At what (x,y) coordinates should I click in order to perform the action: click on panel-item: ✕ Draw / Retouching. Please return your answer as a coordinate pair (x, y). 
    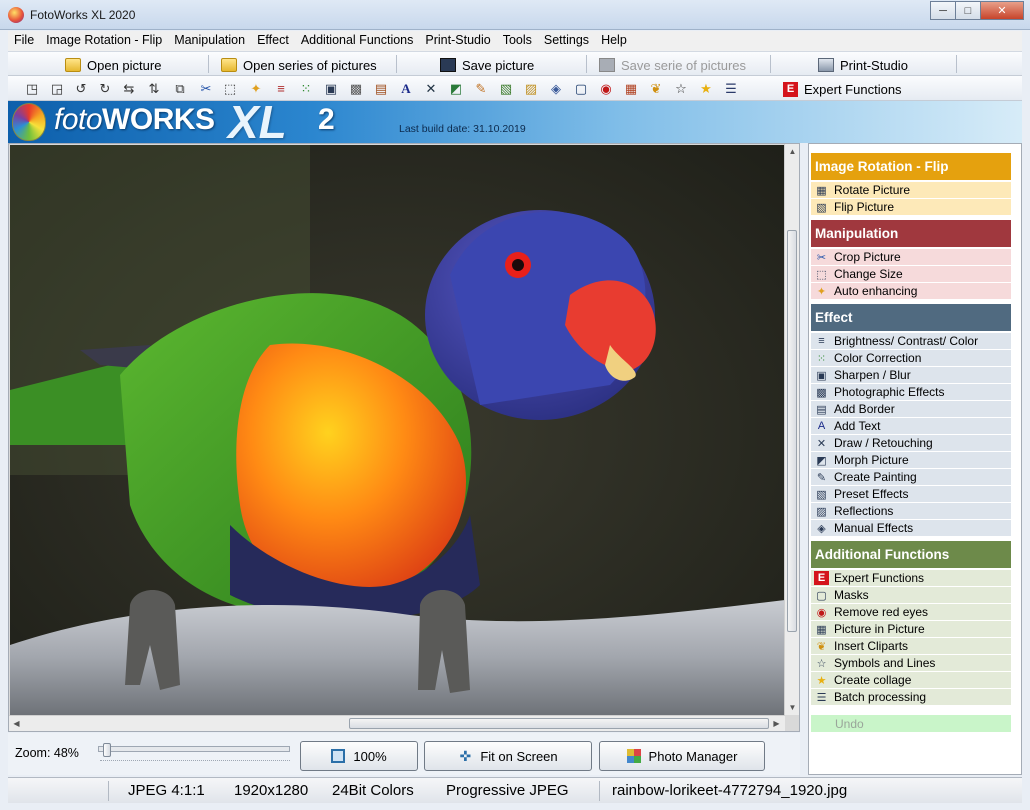
    Looking at the image, I should click on (911, 443).